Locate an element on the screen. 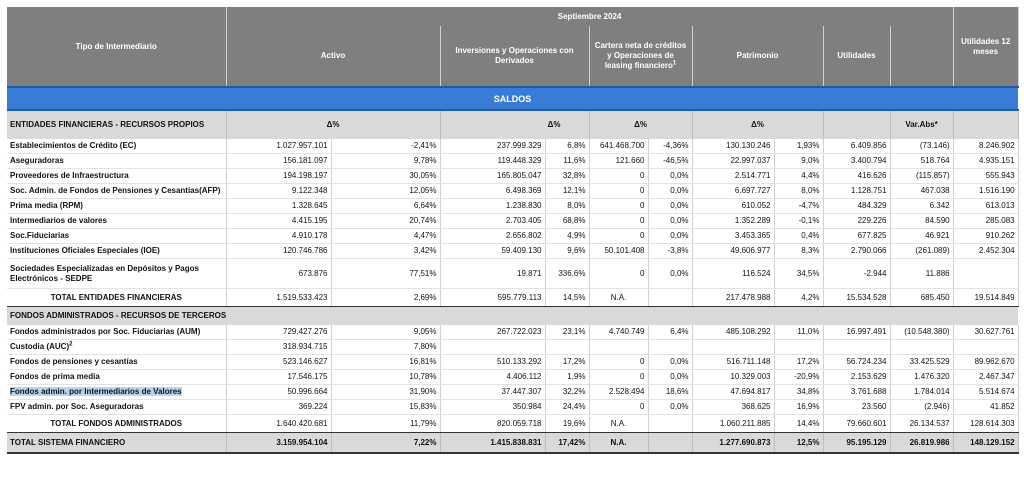 The height and width of the screenshot is (483, 1024). cell-patrimonio: 516.711.148 is located at coordinates (733, 362).